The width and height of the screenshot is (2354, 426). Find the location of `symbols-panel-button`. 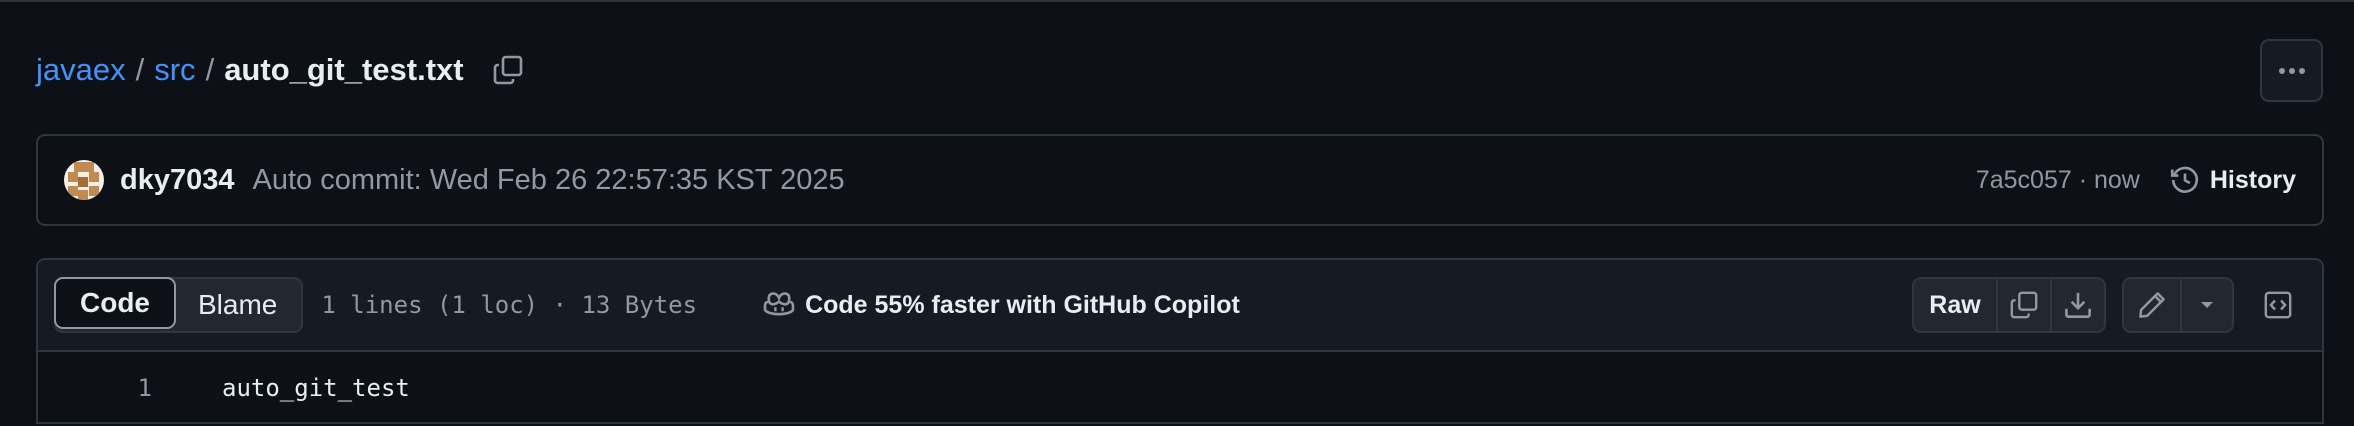

symbols-panel-button is located at coordinates (2278, 305).